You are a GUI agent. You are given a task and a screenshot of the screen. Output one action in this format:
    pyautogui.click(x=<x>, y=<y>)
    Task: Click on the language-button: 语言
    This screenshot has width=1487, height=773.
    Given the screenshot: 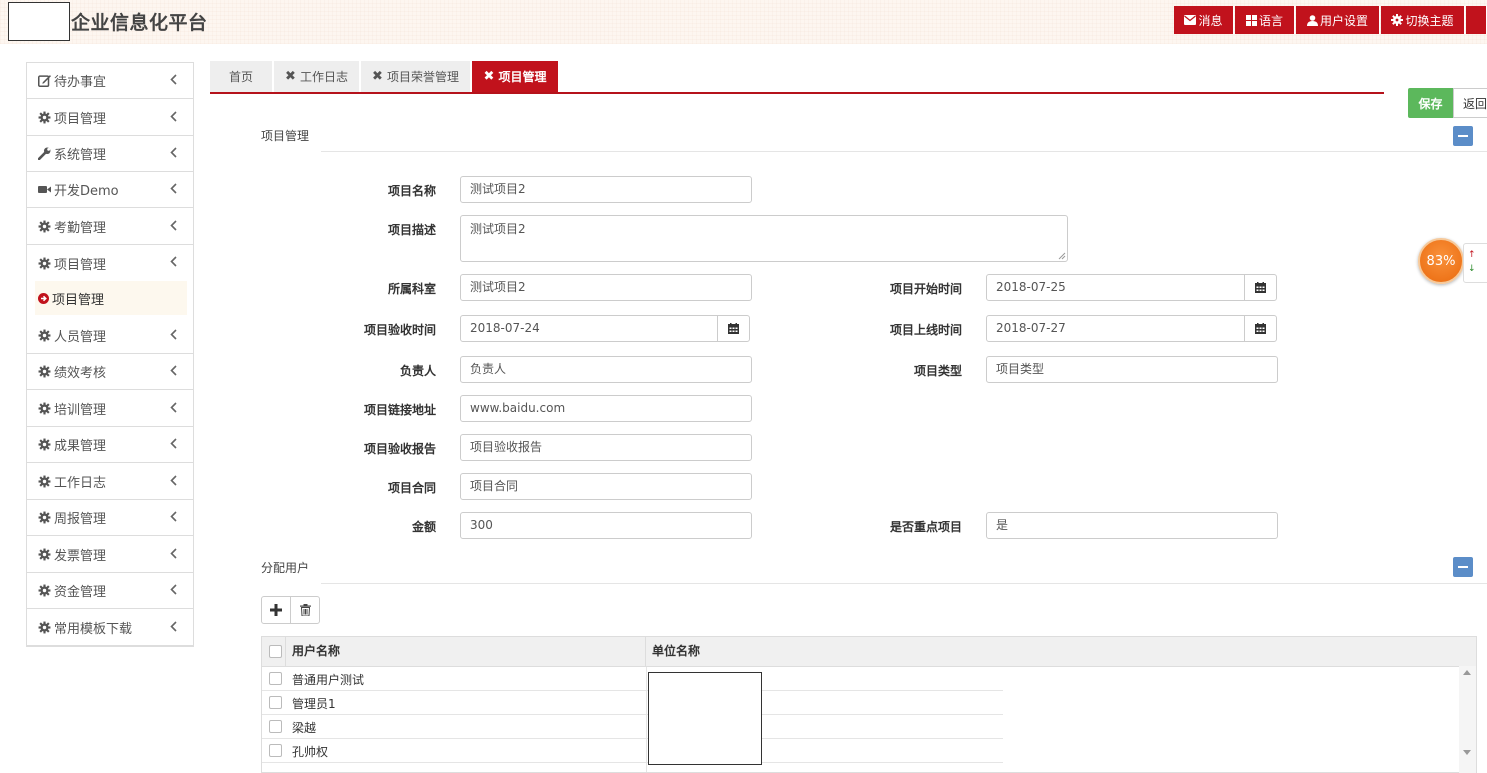 What is the action you would take?
    pyautogui.click(x=1265, y=20)
    